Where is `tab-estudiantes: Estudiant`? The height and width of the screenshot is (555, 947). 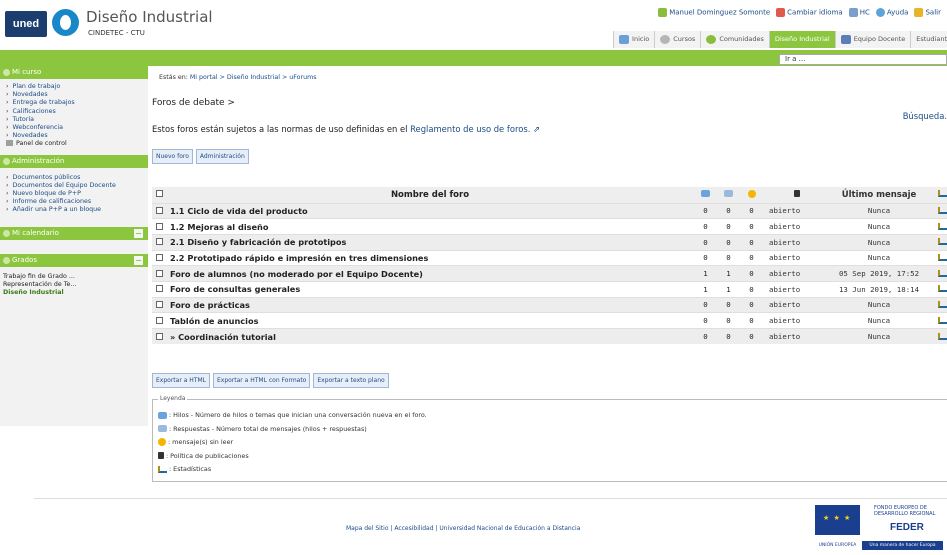
tab-estudiantes: Estudiant is located at coordinates (928, 39).